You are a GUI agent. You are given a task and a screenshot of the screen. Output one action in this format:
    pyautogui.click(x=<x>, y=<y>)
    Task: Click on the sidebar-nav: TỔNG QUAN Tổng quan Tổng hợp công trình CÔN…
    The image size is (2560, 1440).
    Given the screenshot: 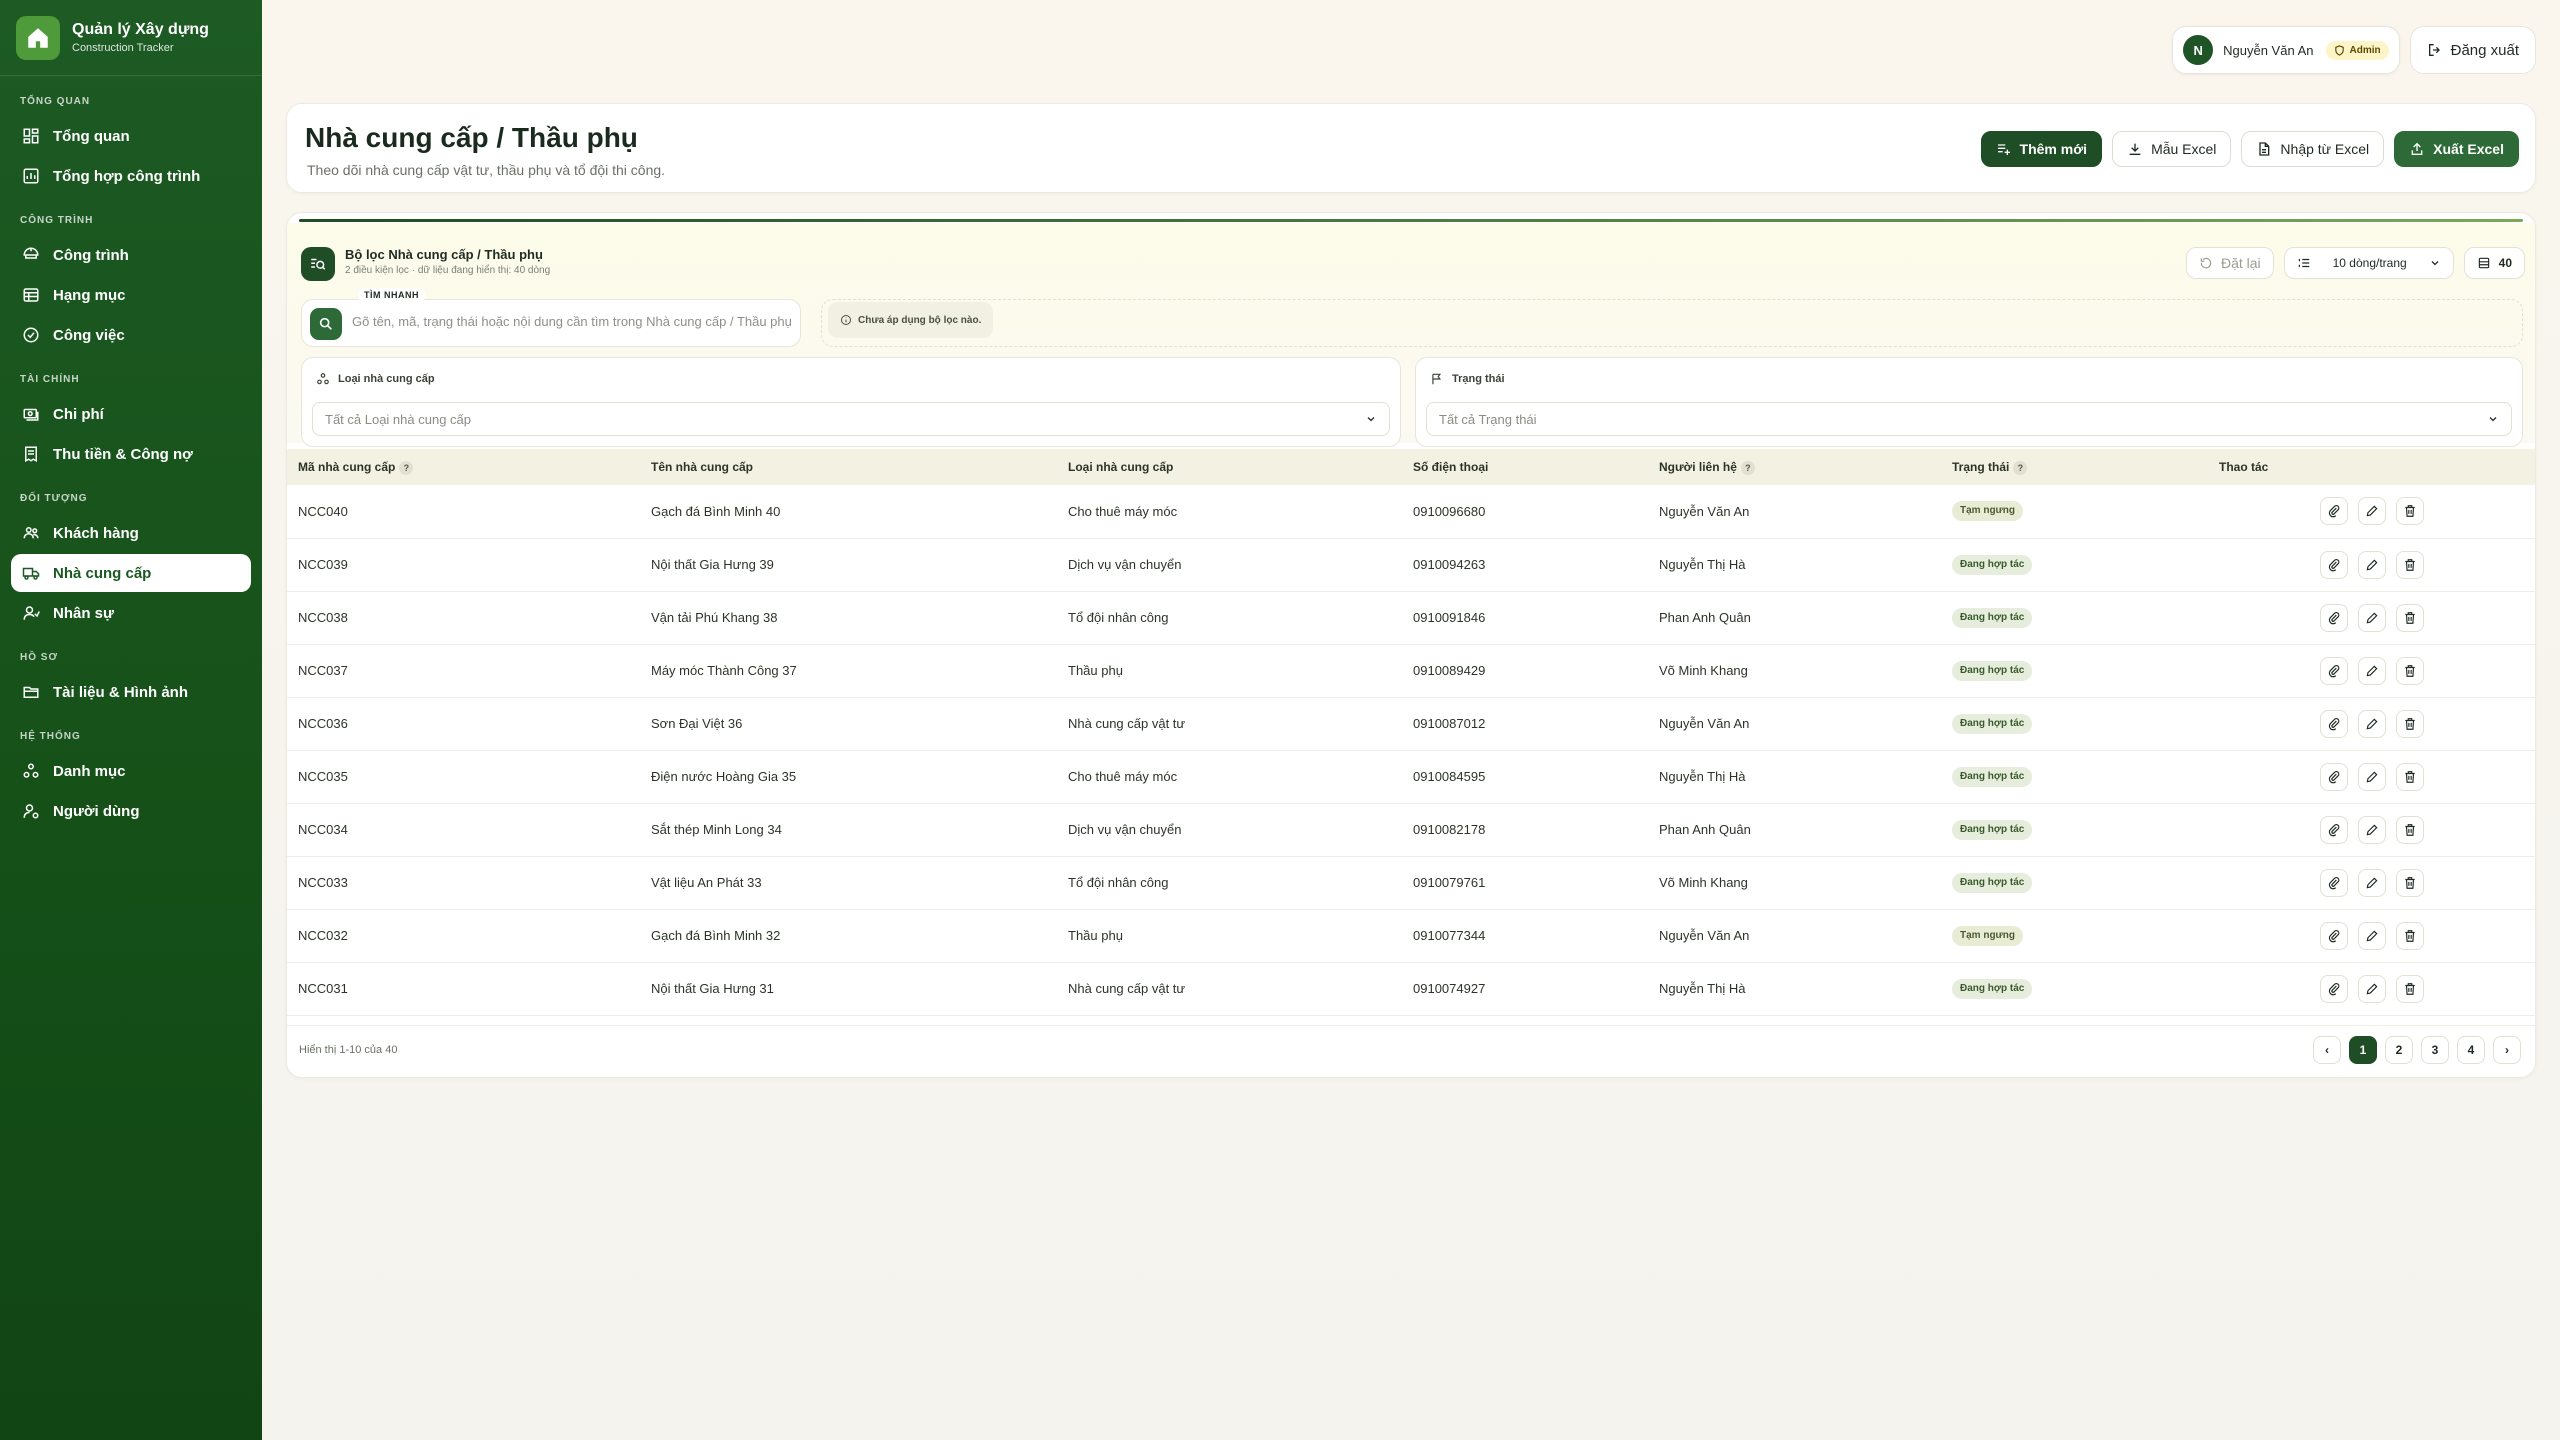 What is the action you would take?
    pyautogui.click(x=131, y=463)
    